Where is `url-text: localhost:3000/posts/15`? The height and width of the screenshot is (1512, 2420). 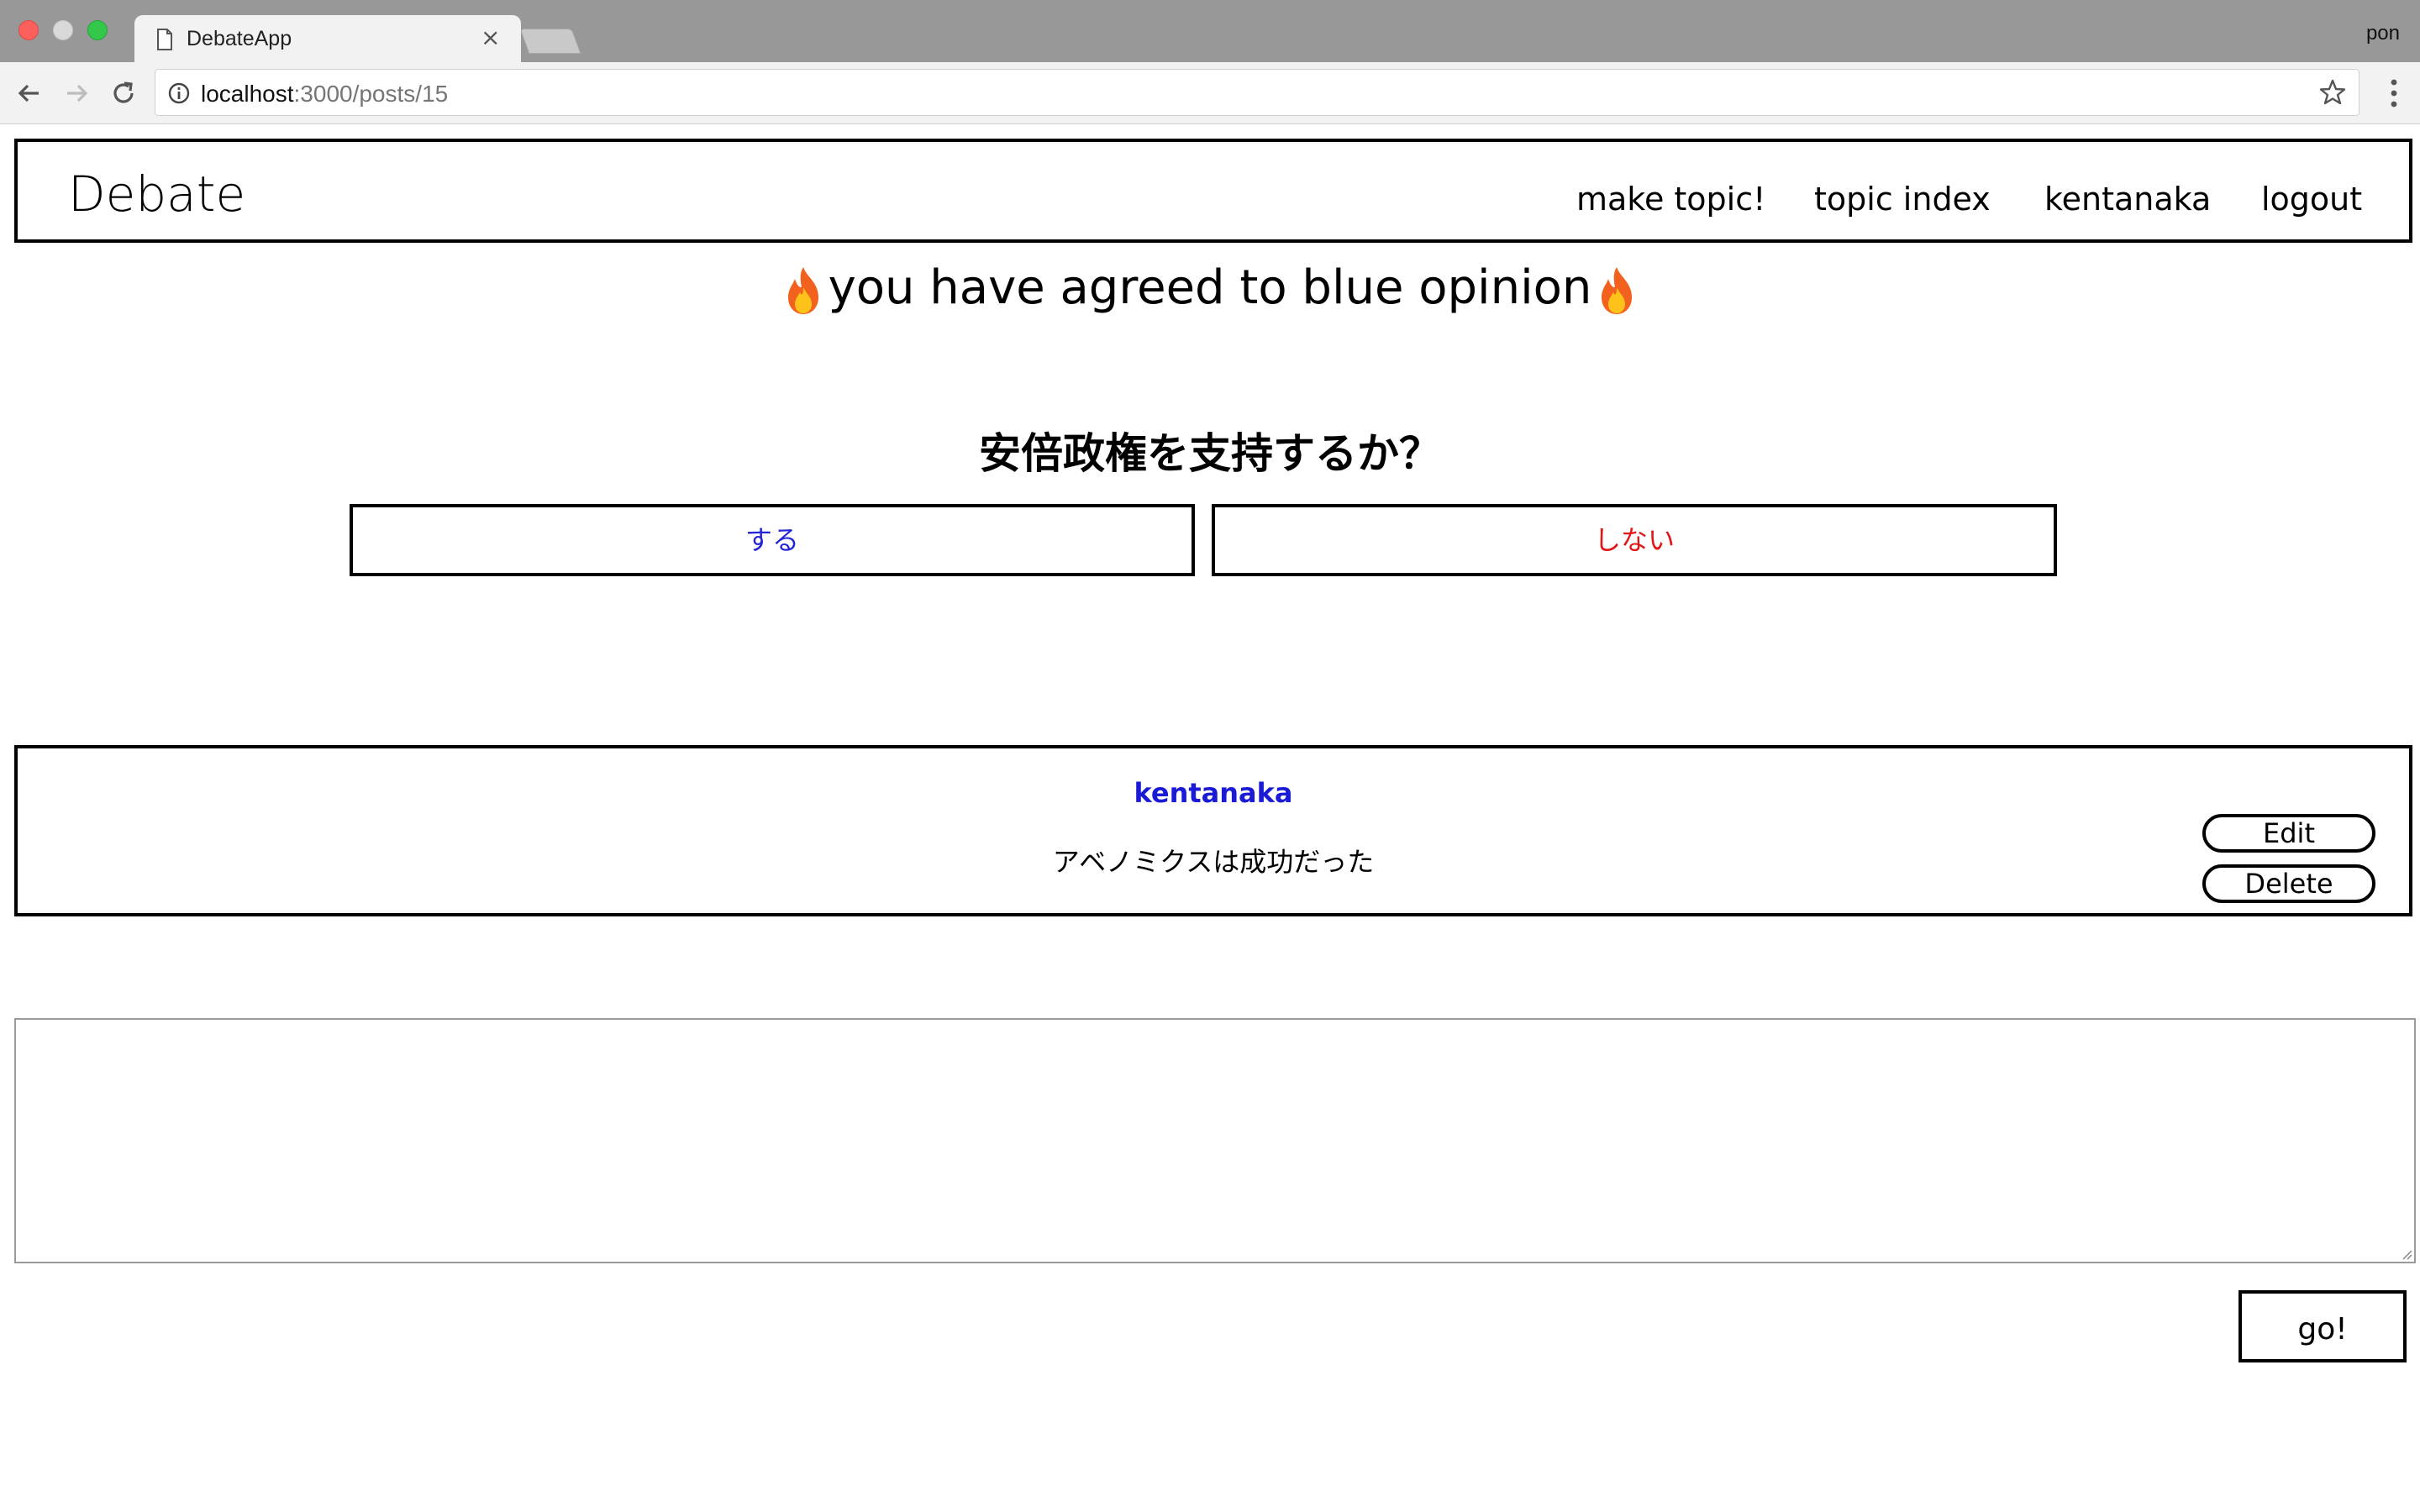
url-text: localhost:3000/posts/15 is located at coordinates (324, 94).